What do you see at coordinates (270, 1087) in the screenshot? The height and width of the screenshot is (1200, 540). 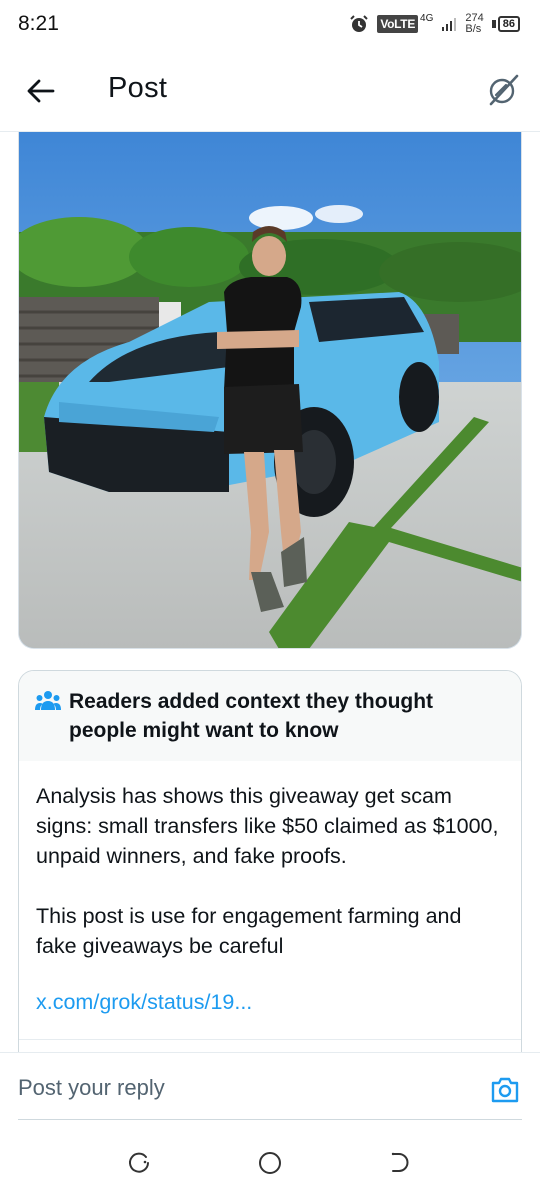 I see `reply-bar: Post your reply` at bounding box center [270, 1087].